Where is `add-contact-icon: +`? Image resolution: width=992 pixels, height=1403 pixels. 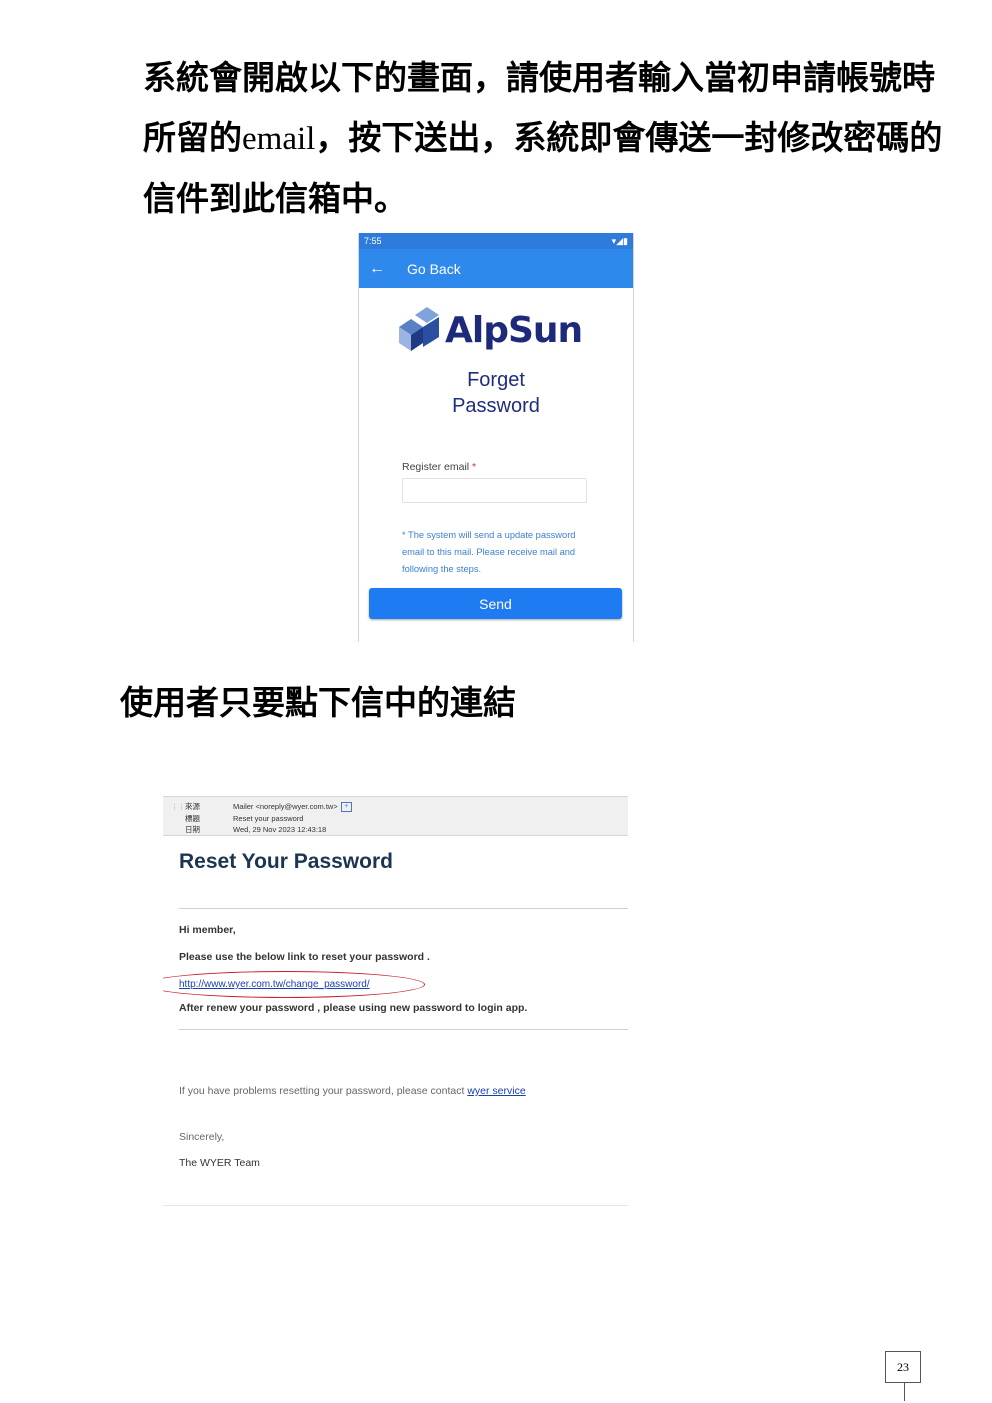
add-contact-icon: + is located at coordinates (346, 807).